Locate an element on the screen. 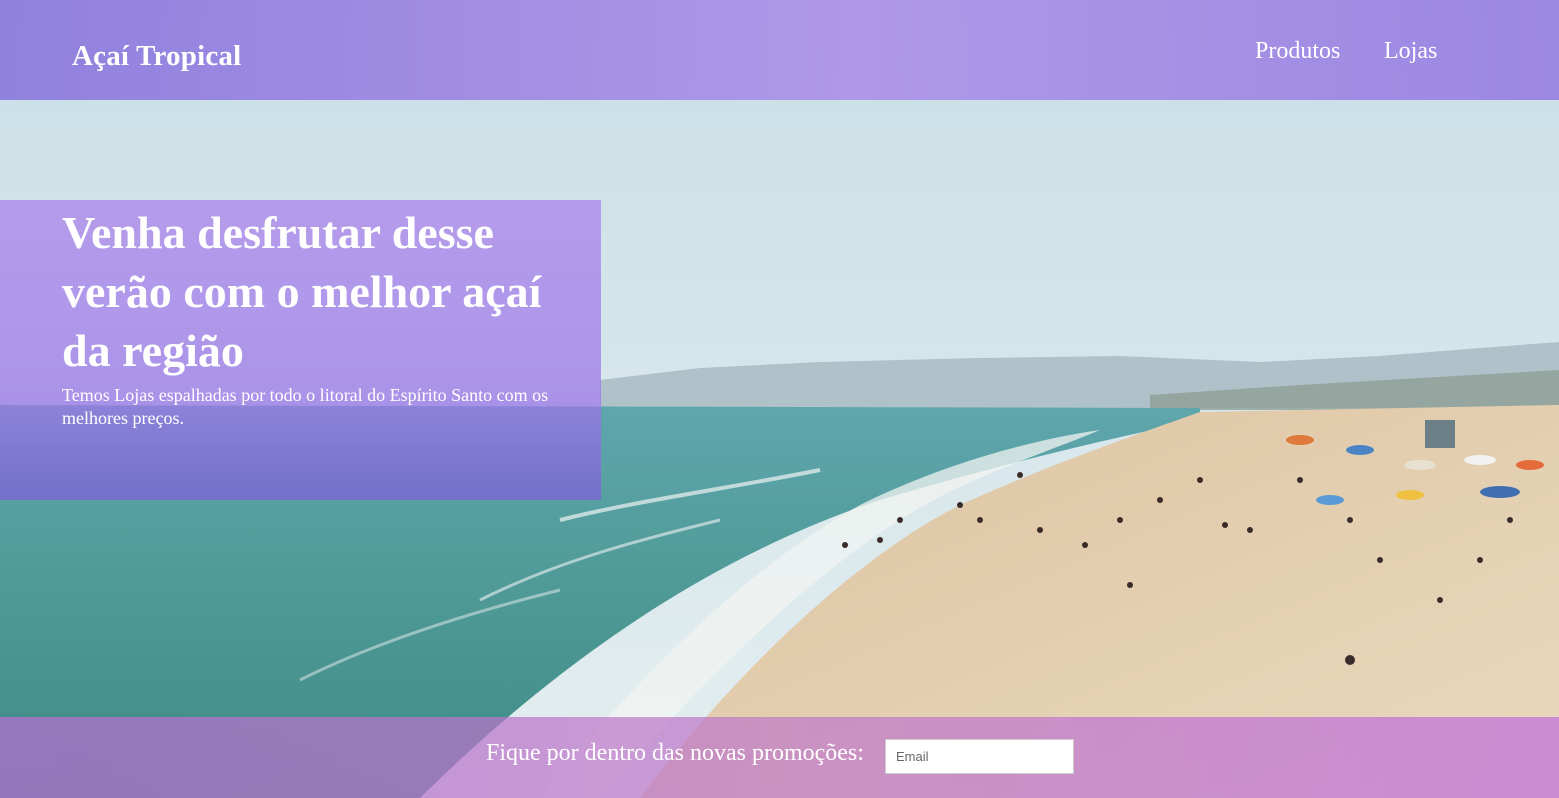  email-input is located at coordinates (979, 756).